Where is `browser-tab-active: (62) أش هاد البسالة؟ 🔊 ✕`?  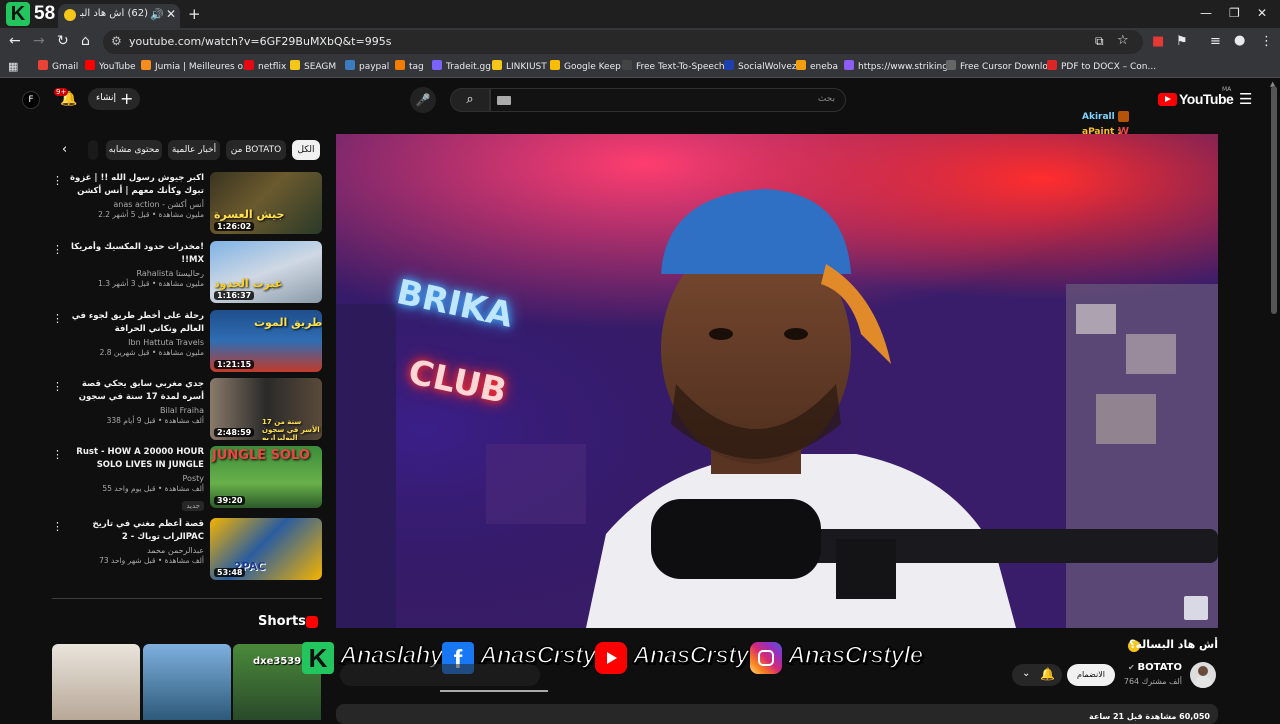 browser-tab-active: (62) أش هاد البسالة؟ 🔊 ✕ is located at coordinates (119, 16).